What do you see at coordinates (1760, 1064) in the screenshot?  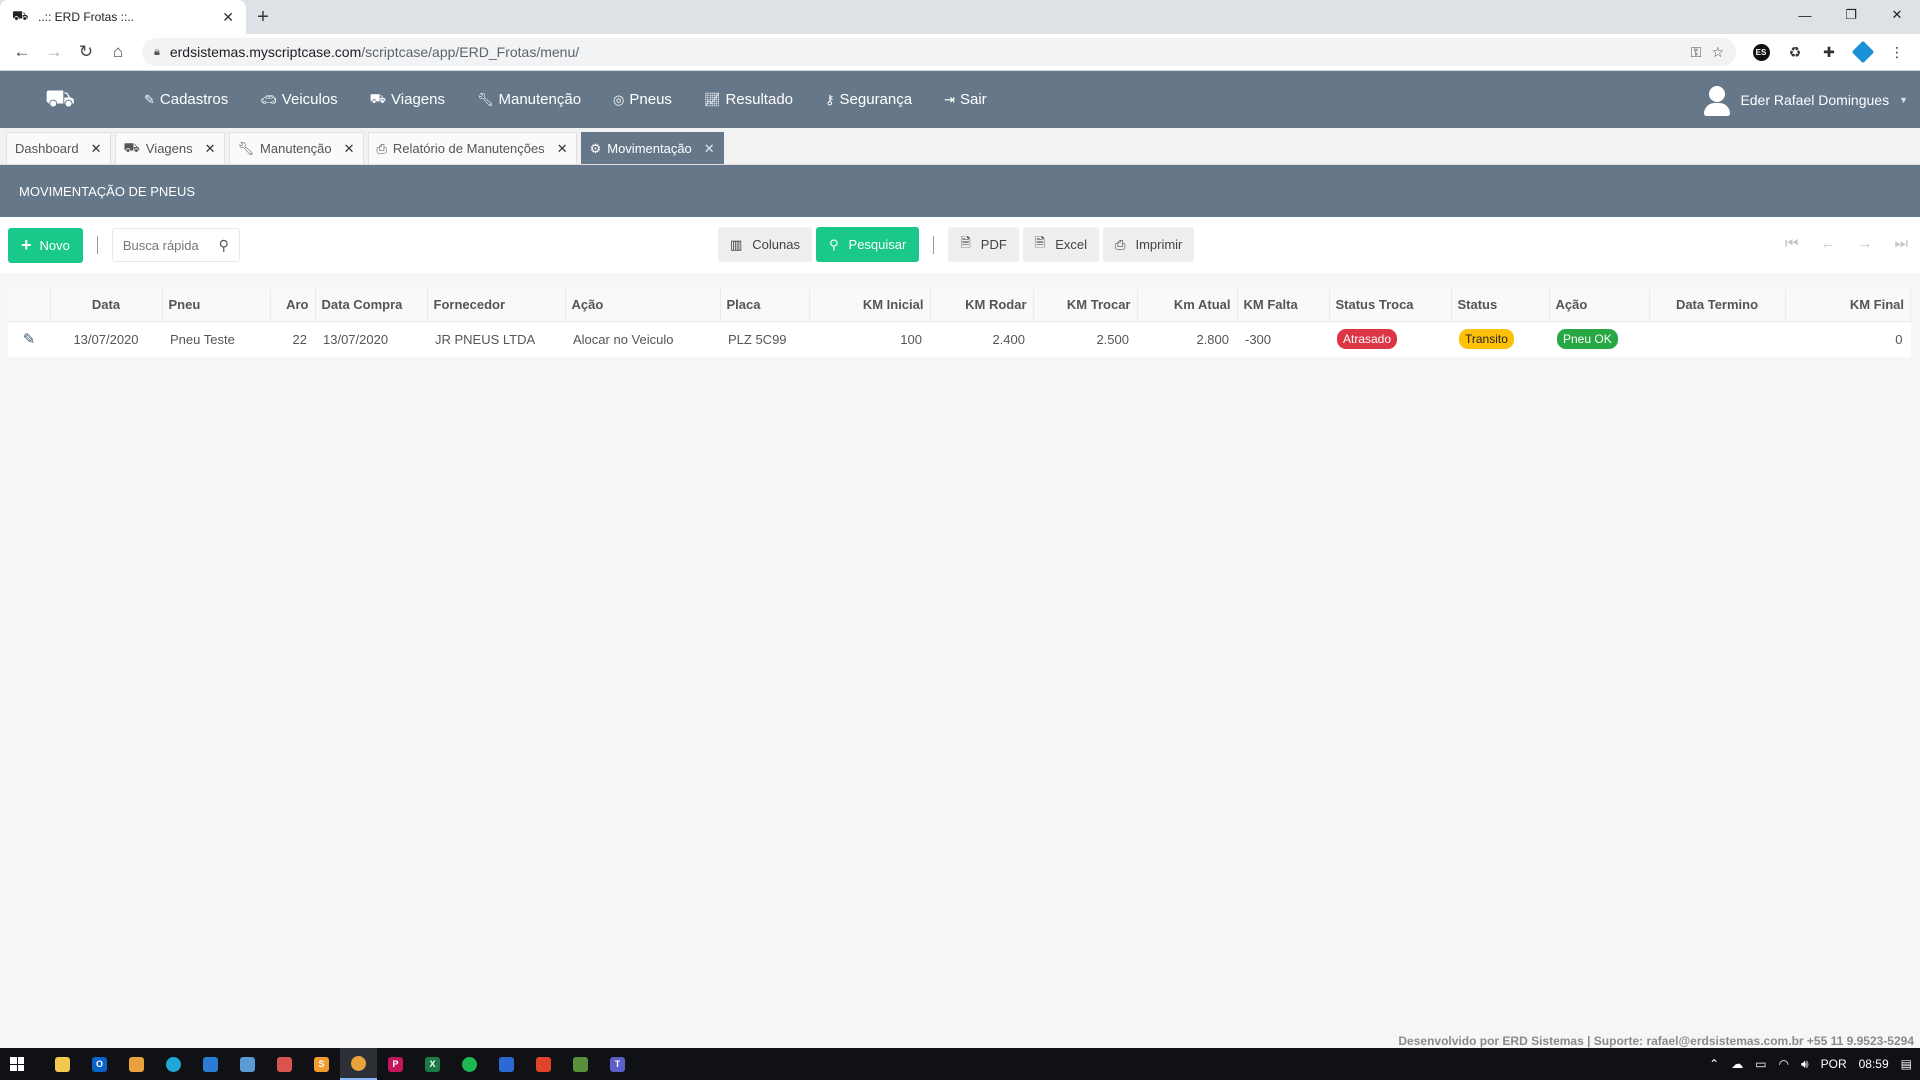 I see `battery-icon: ▭` at bounding box center [1760, 1064].